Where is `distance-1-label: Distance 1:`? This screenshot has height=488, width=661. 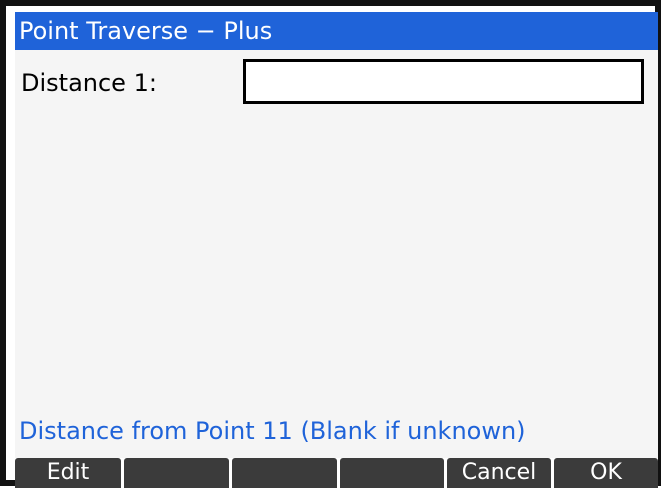 distance-1-label: Distance 1: is located at coordinates (89, 83).